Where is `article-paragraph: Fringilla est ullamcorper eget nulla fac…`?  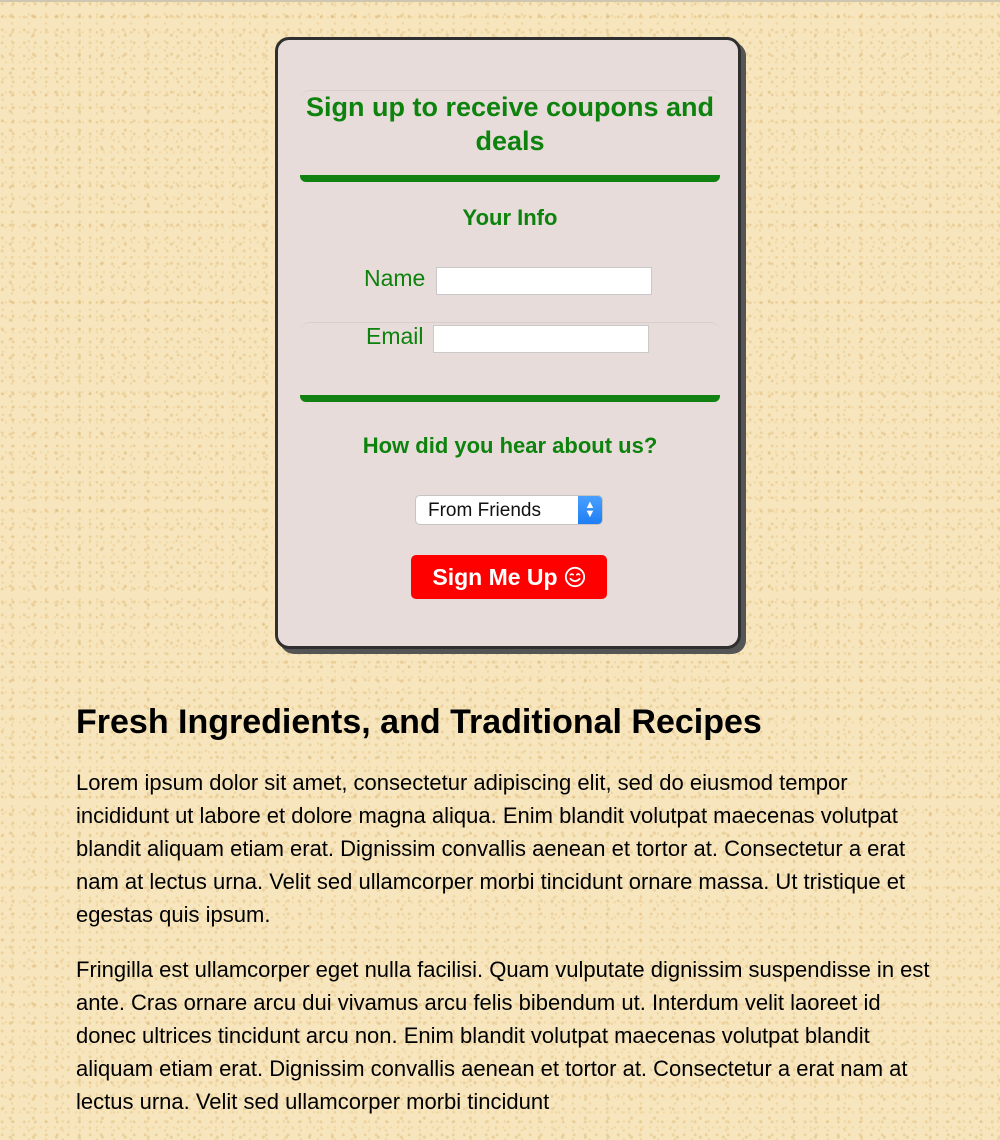
article-paragraph: Fringilla est ullamcorper eget nulla fac… is located at coordinates (503, 1035).